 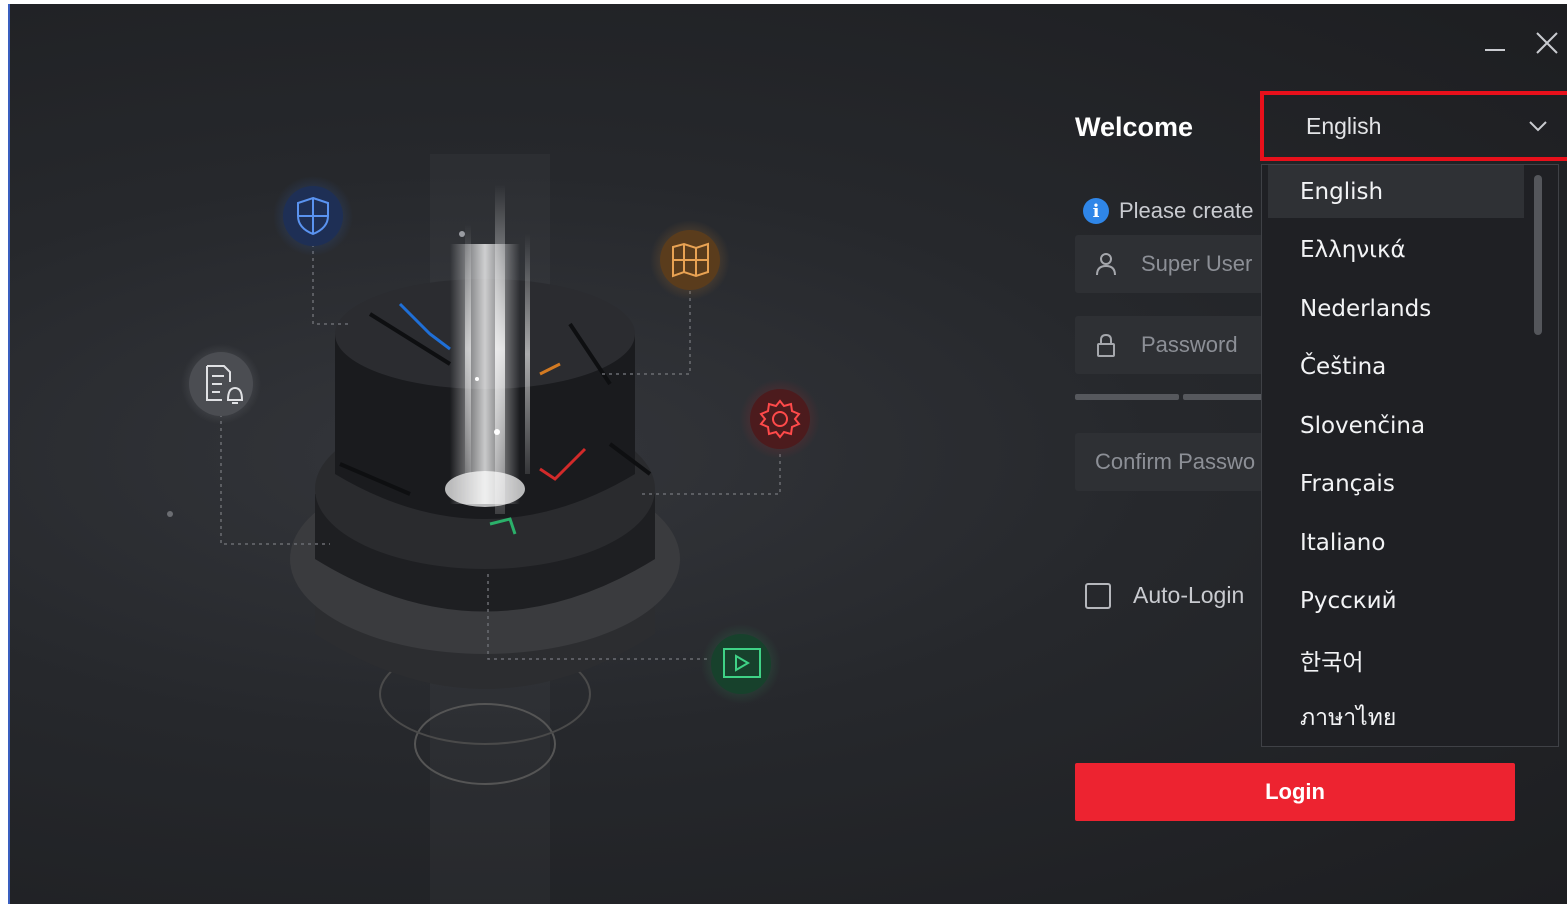 I want to click on shield-icon, so click(x=313, y=216).